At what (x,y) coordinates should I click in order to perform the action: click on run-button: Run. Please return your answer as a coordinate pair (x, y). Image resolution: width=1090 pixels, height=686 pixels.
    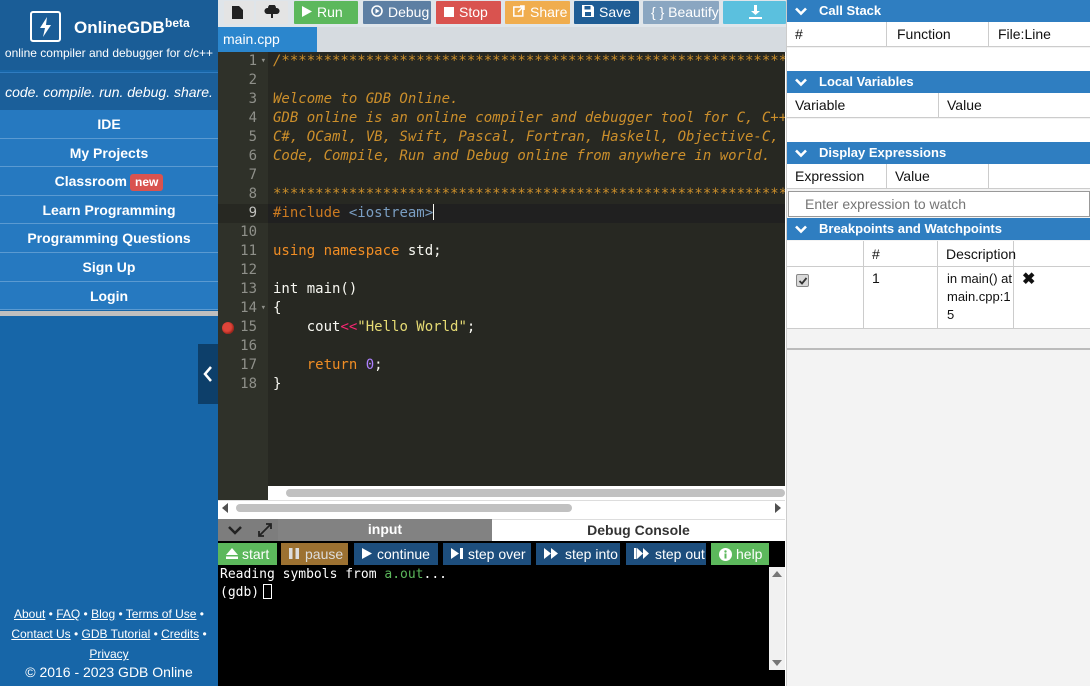
    Looking at the image, I should click on (326, 12).